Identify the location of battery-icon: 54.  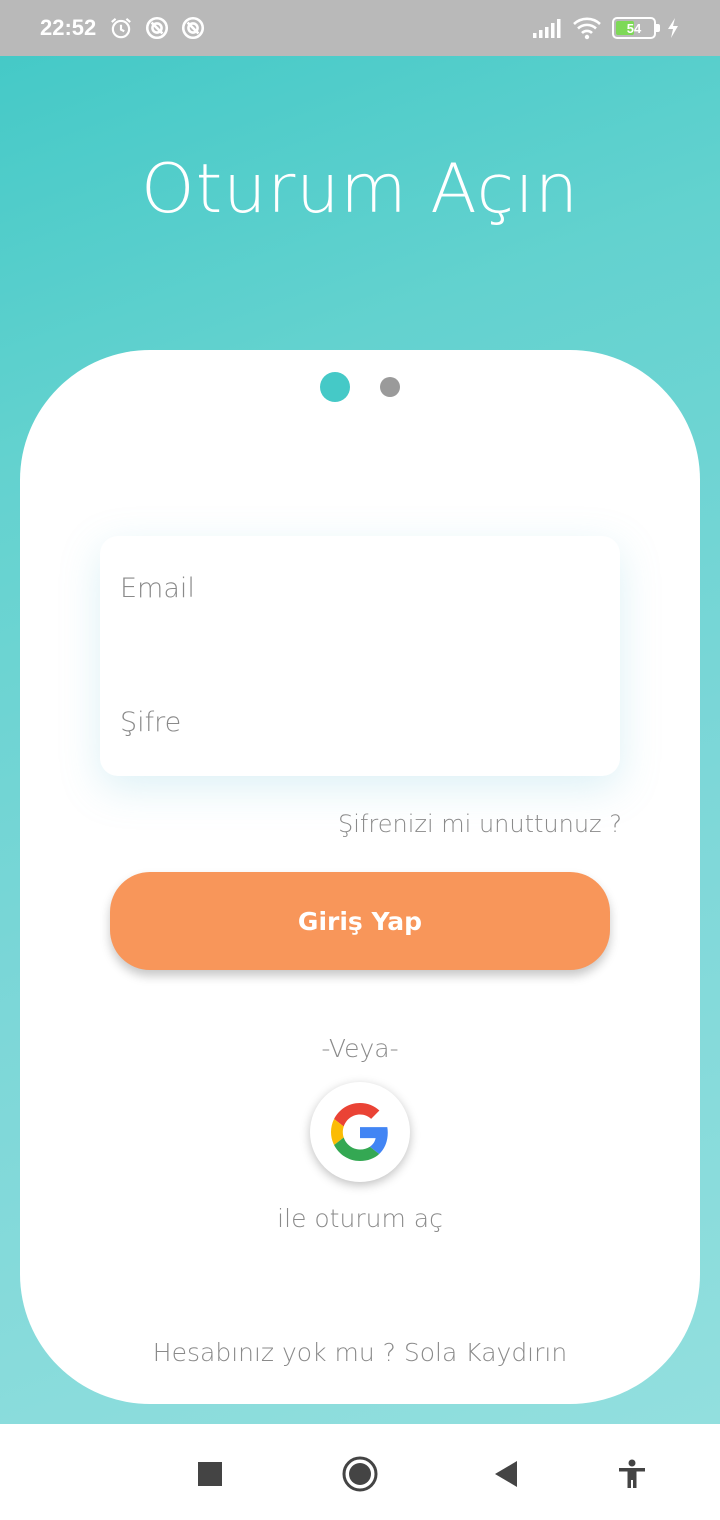
(636, 28).